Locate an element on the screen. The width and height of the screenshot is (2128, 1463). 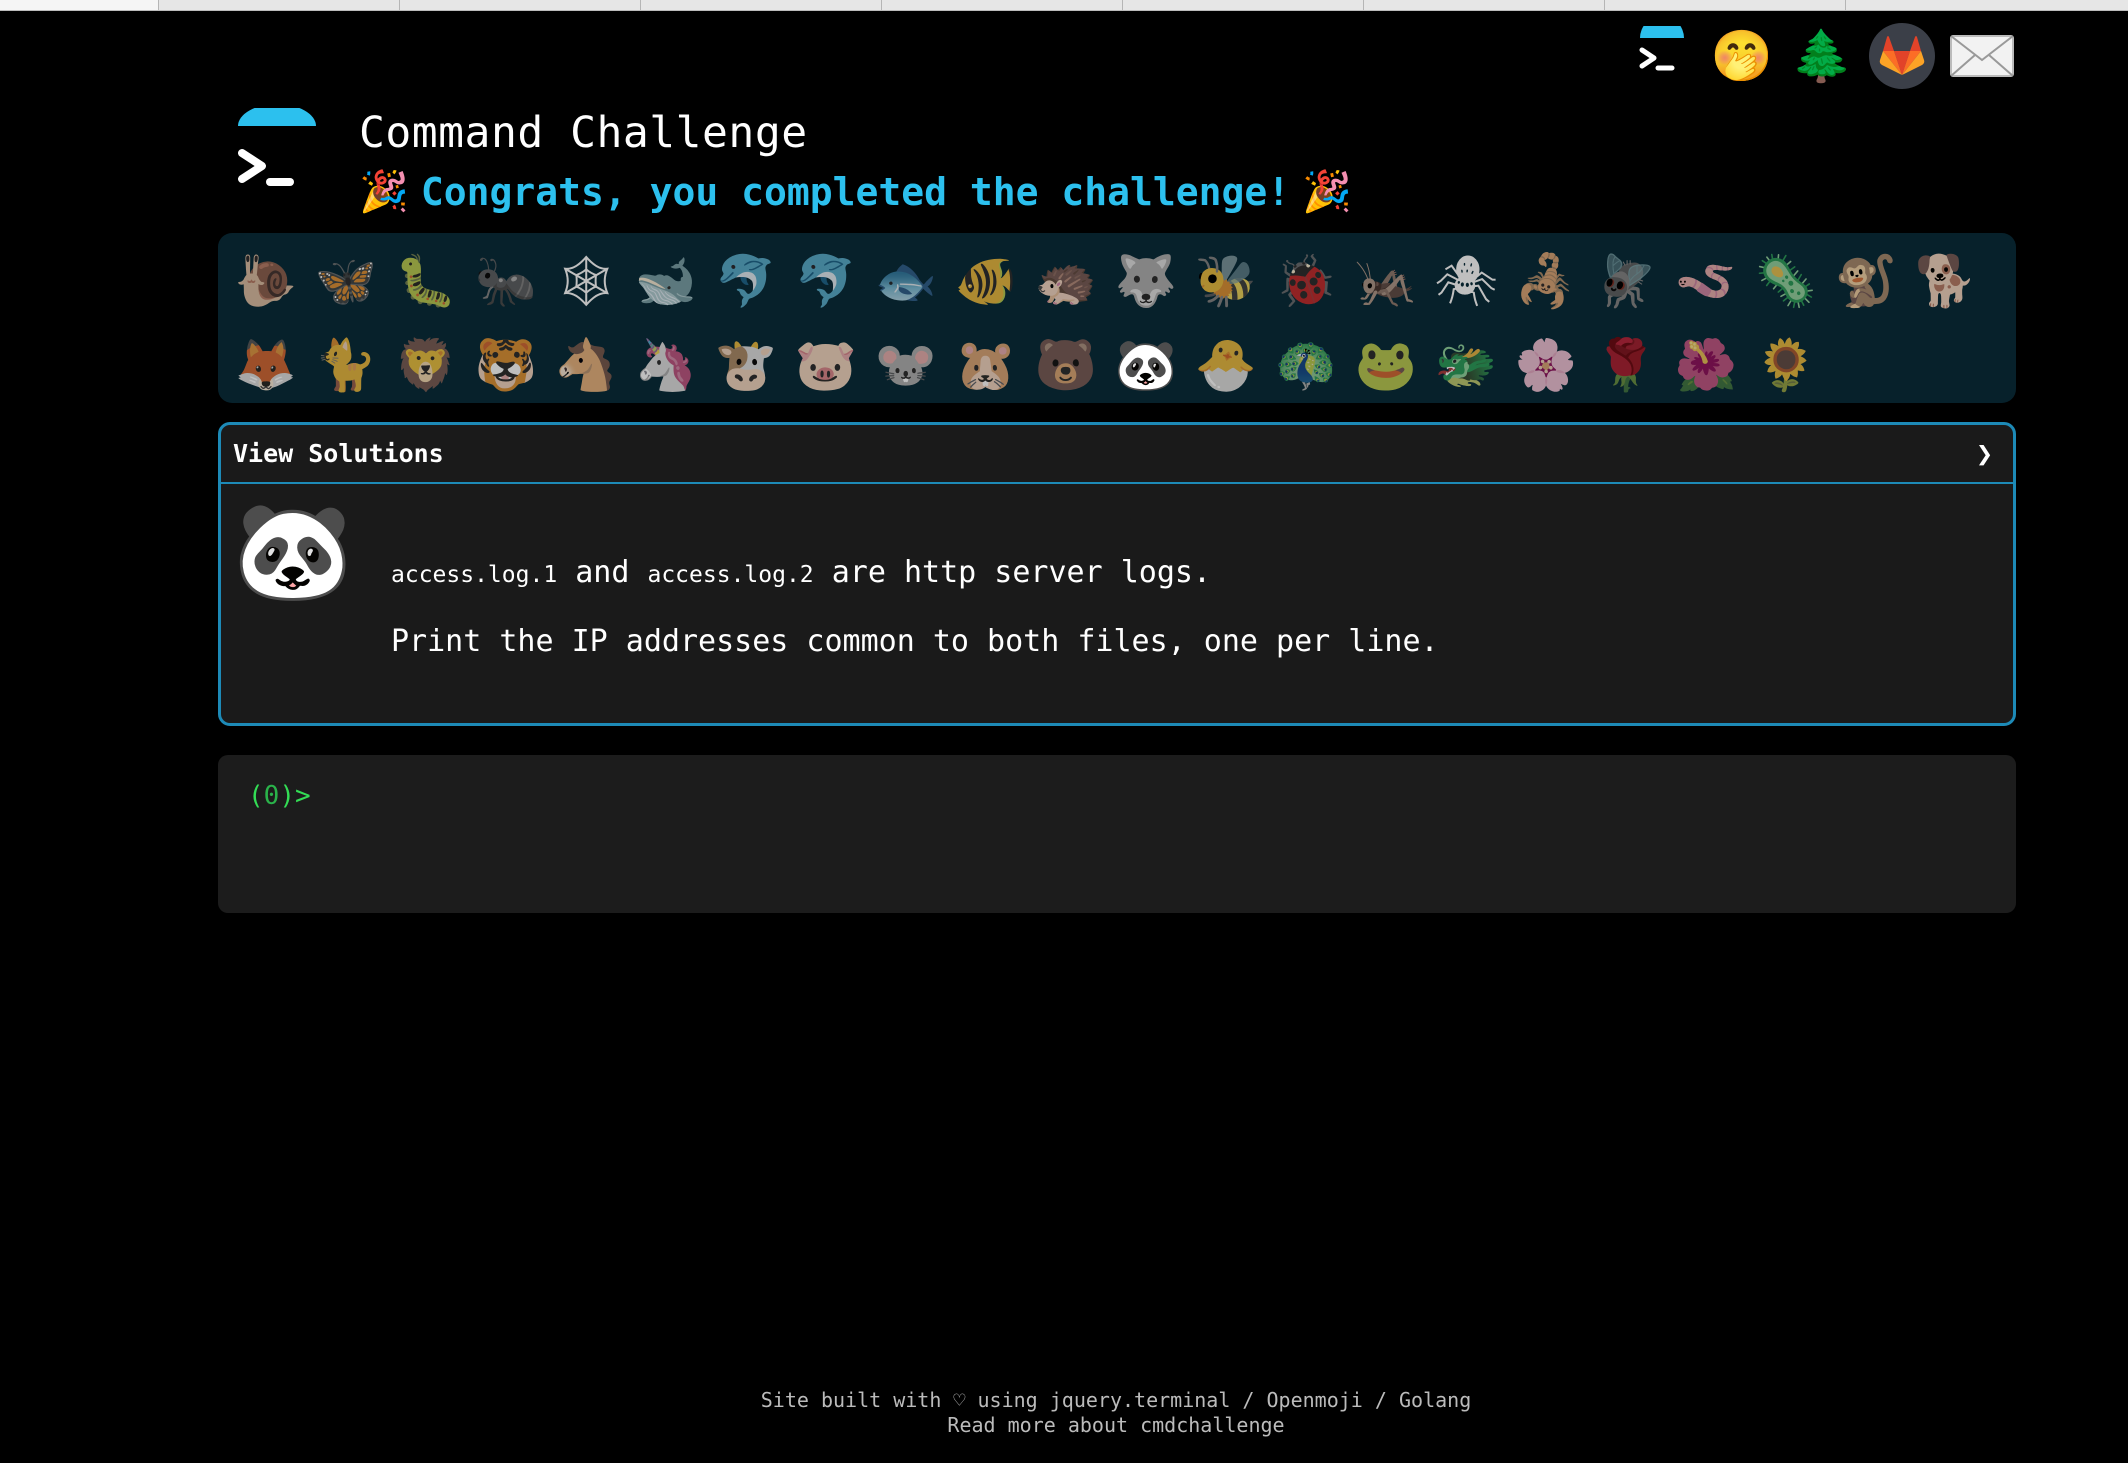
congrats-text: Congrats, you completed the challenge! is located at coordinates (855, 191).